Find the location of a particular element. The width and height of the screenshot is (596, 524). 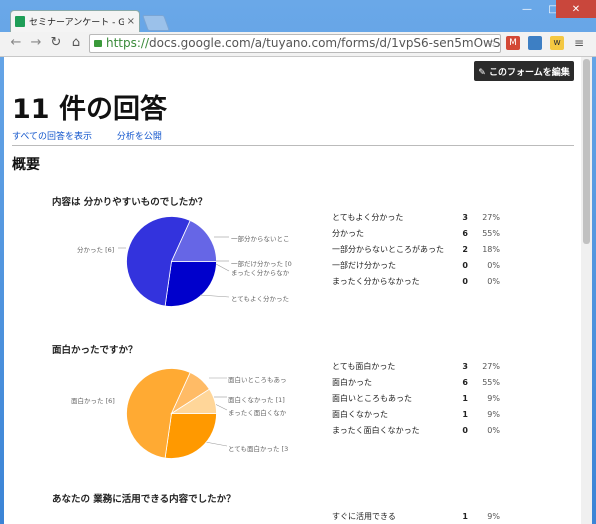

pie-slices is located at coordinates (171, 413).